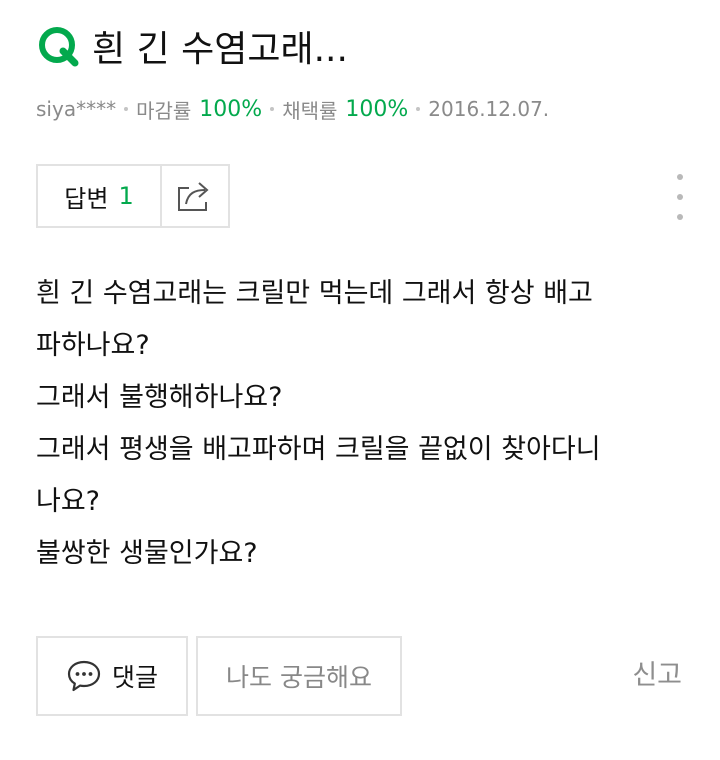 The height and width of the screenshot is (760, 720). I want to click on author-name: siya****, so click(76, 109).